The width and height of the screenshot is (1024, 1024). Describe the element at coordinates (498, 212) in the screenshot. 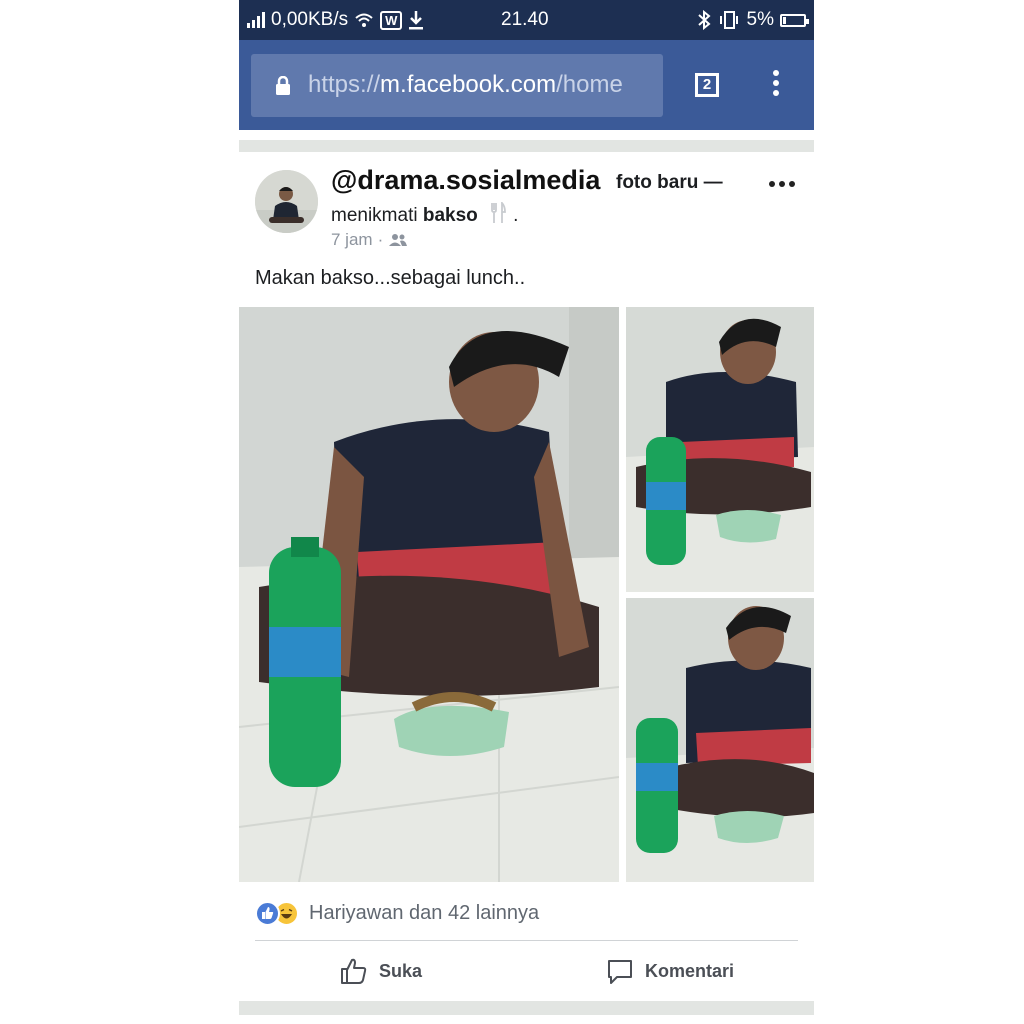

I see `fork-knife-icon` at that location.